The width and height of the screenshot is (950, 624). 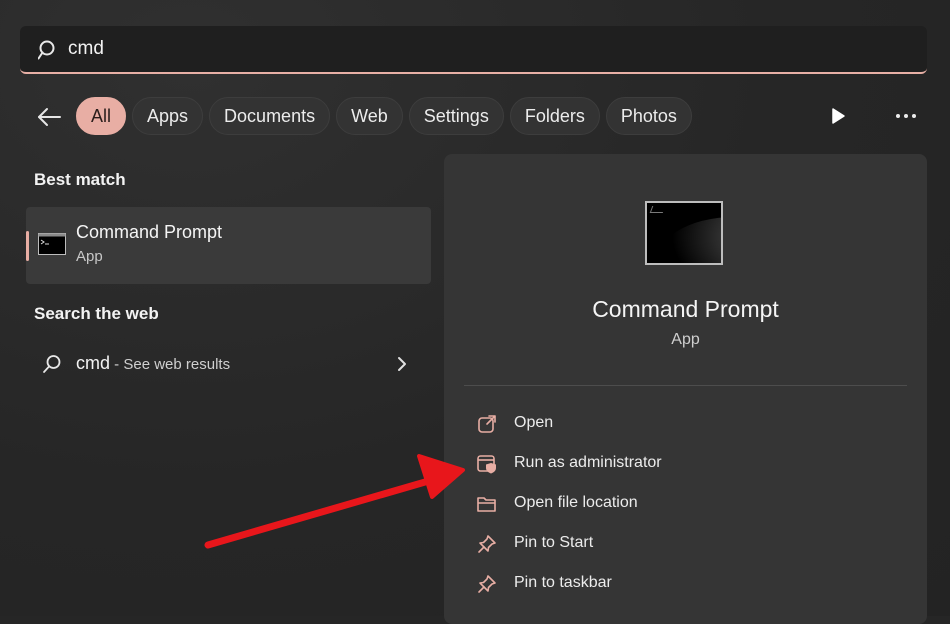 What do you see at coordinates (228, 245) in the screenshot?
I see `best-match-item: Command Prompt App` at bounding box center [228, 245].